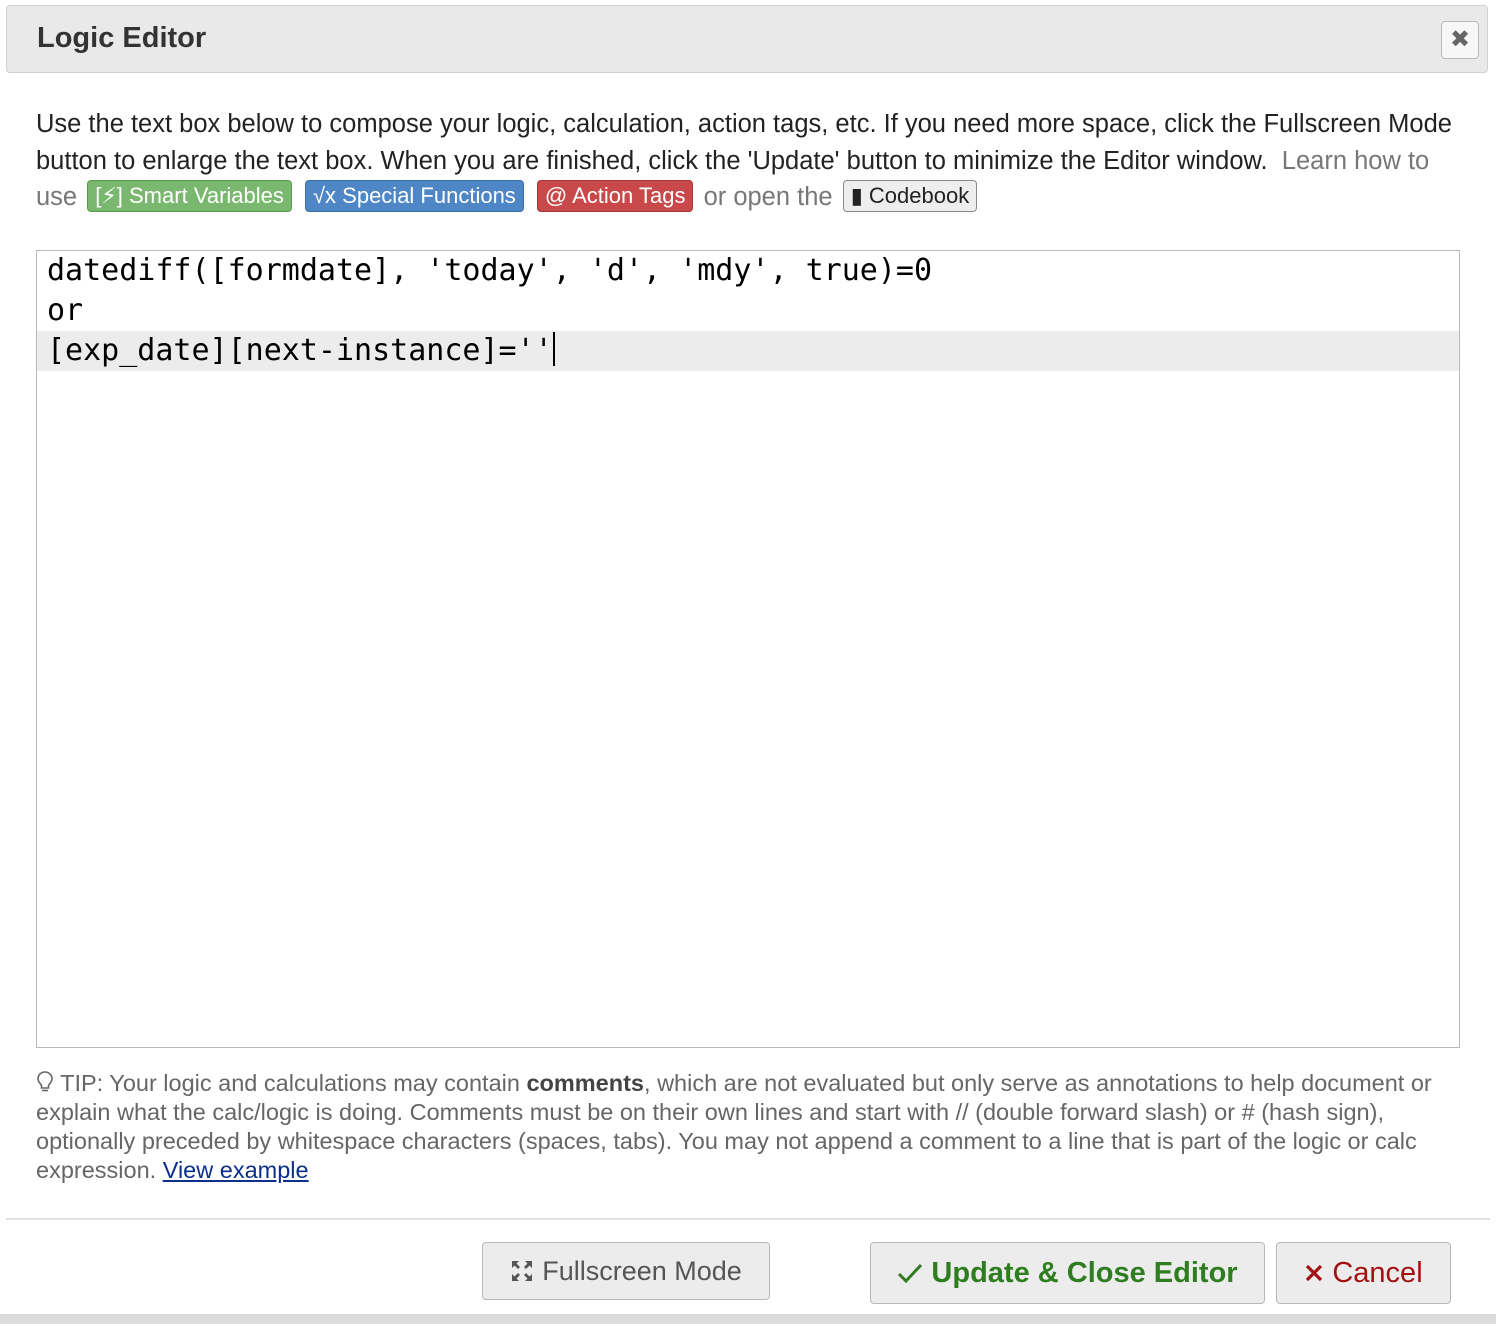  I want to click on close-button: ✖, so click(1460, 40).